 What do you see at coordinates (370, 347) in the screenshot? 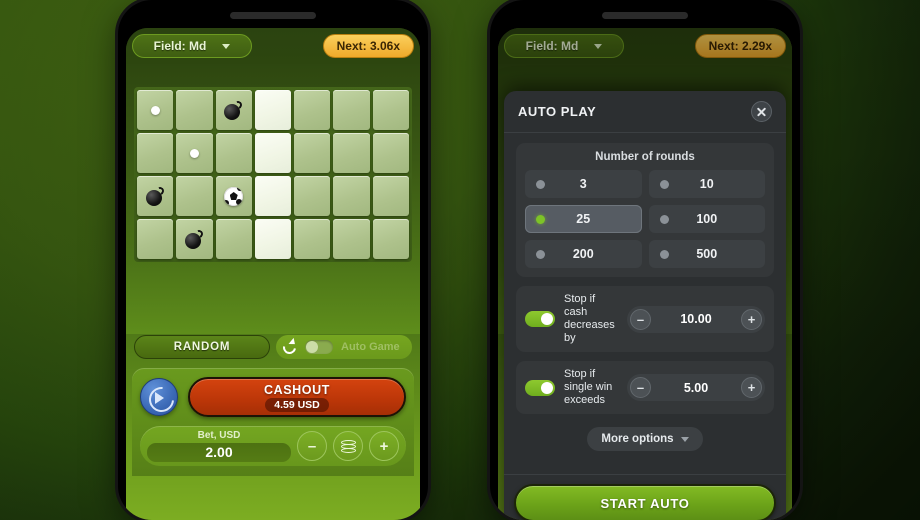
I see `auto-game-label: Auto Game` at bounding box center [370, 347].